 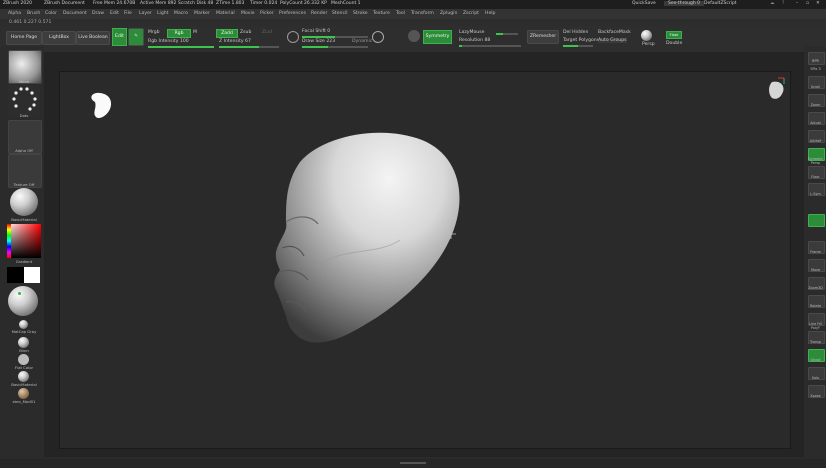 What do you see at coordinates (267, 32) in the screenshot?
I see `zcut-toggle: Zcut` at bounding box center [267, 32].